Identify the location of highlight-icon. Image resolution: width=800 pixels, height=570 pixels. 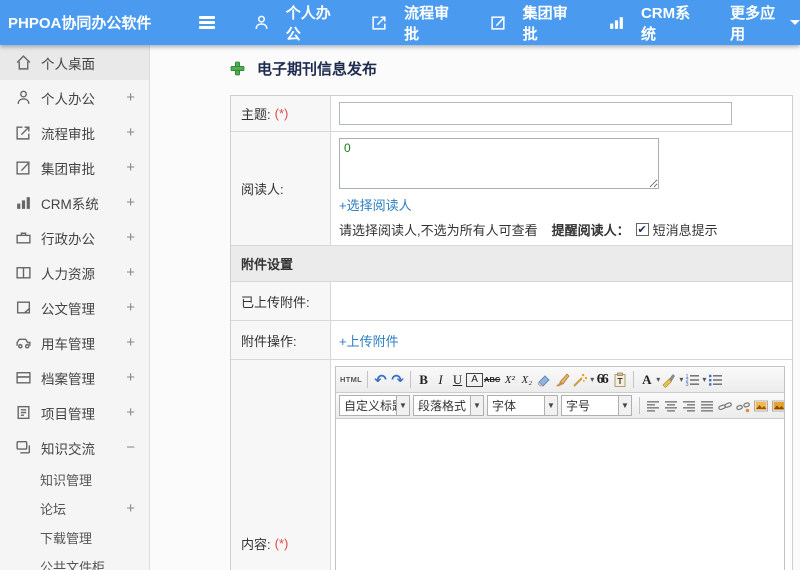
(669, 380).